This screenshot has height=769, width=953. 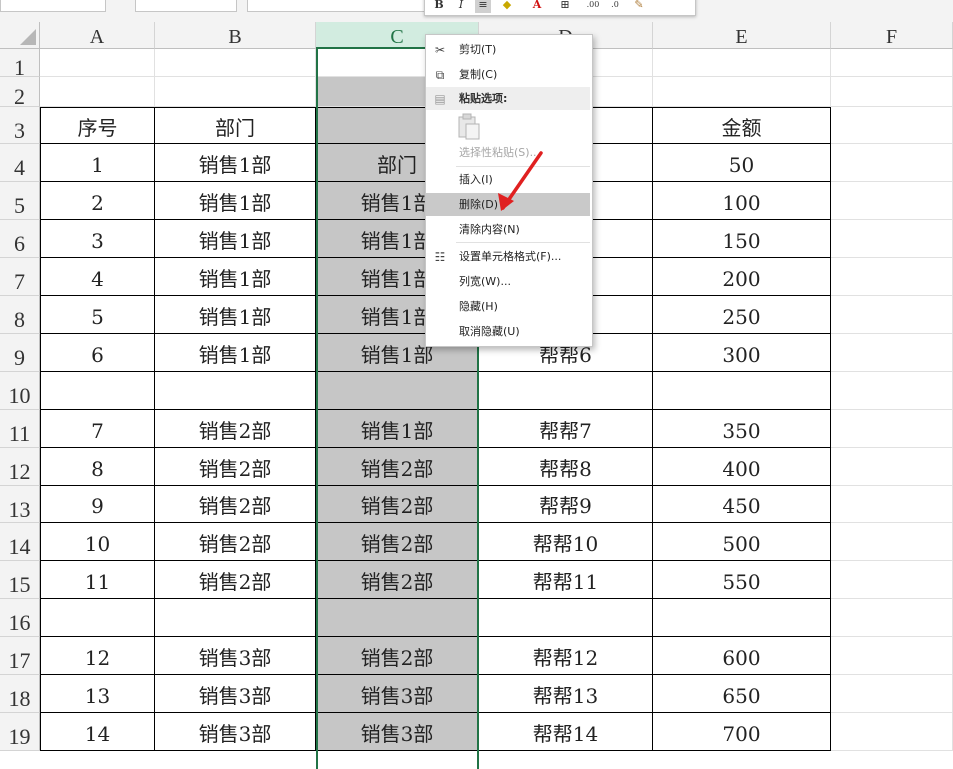 What do you see at coordinates (397, 542) in the screenshot?
I see `cell-c14: 销售2部` at bounding box center [397, 542].